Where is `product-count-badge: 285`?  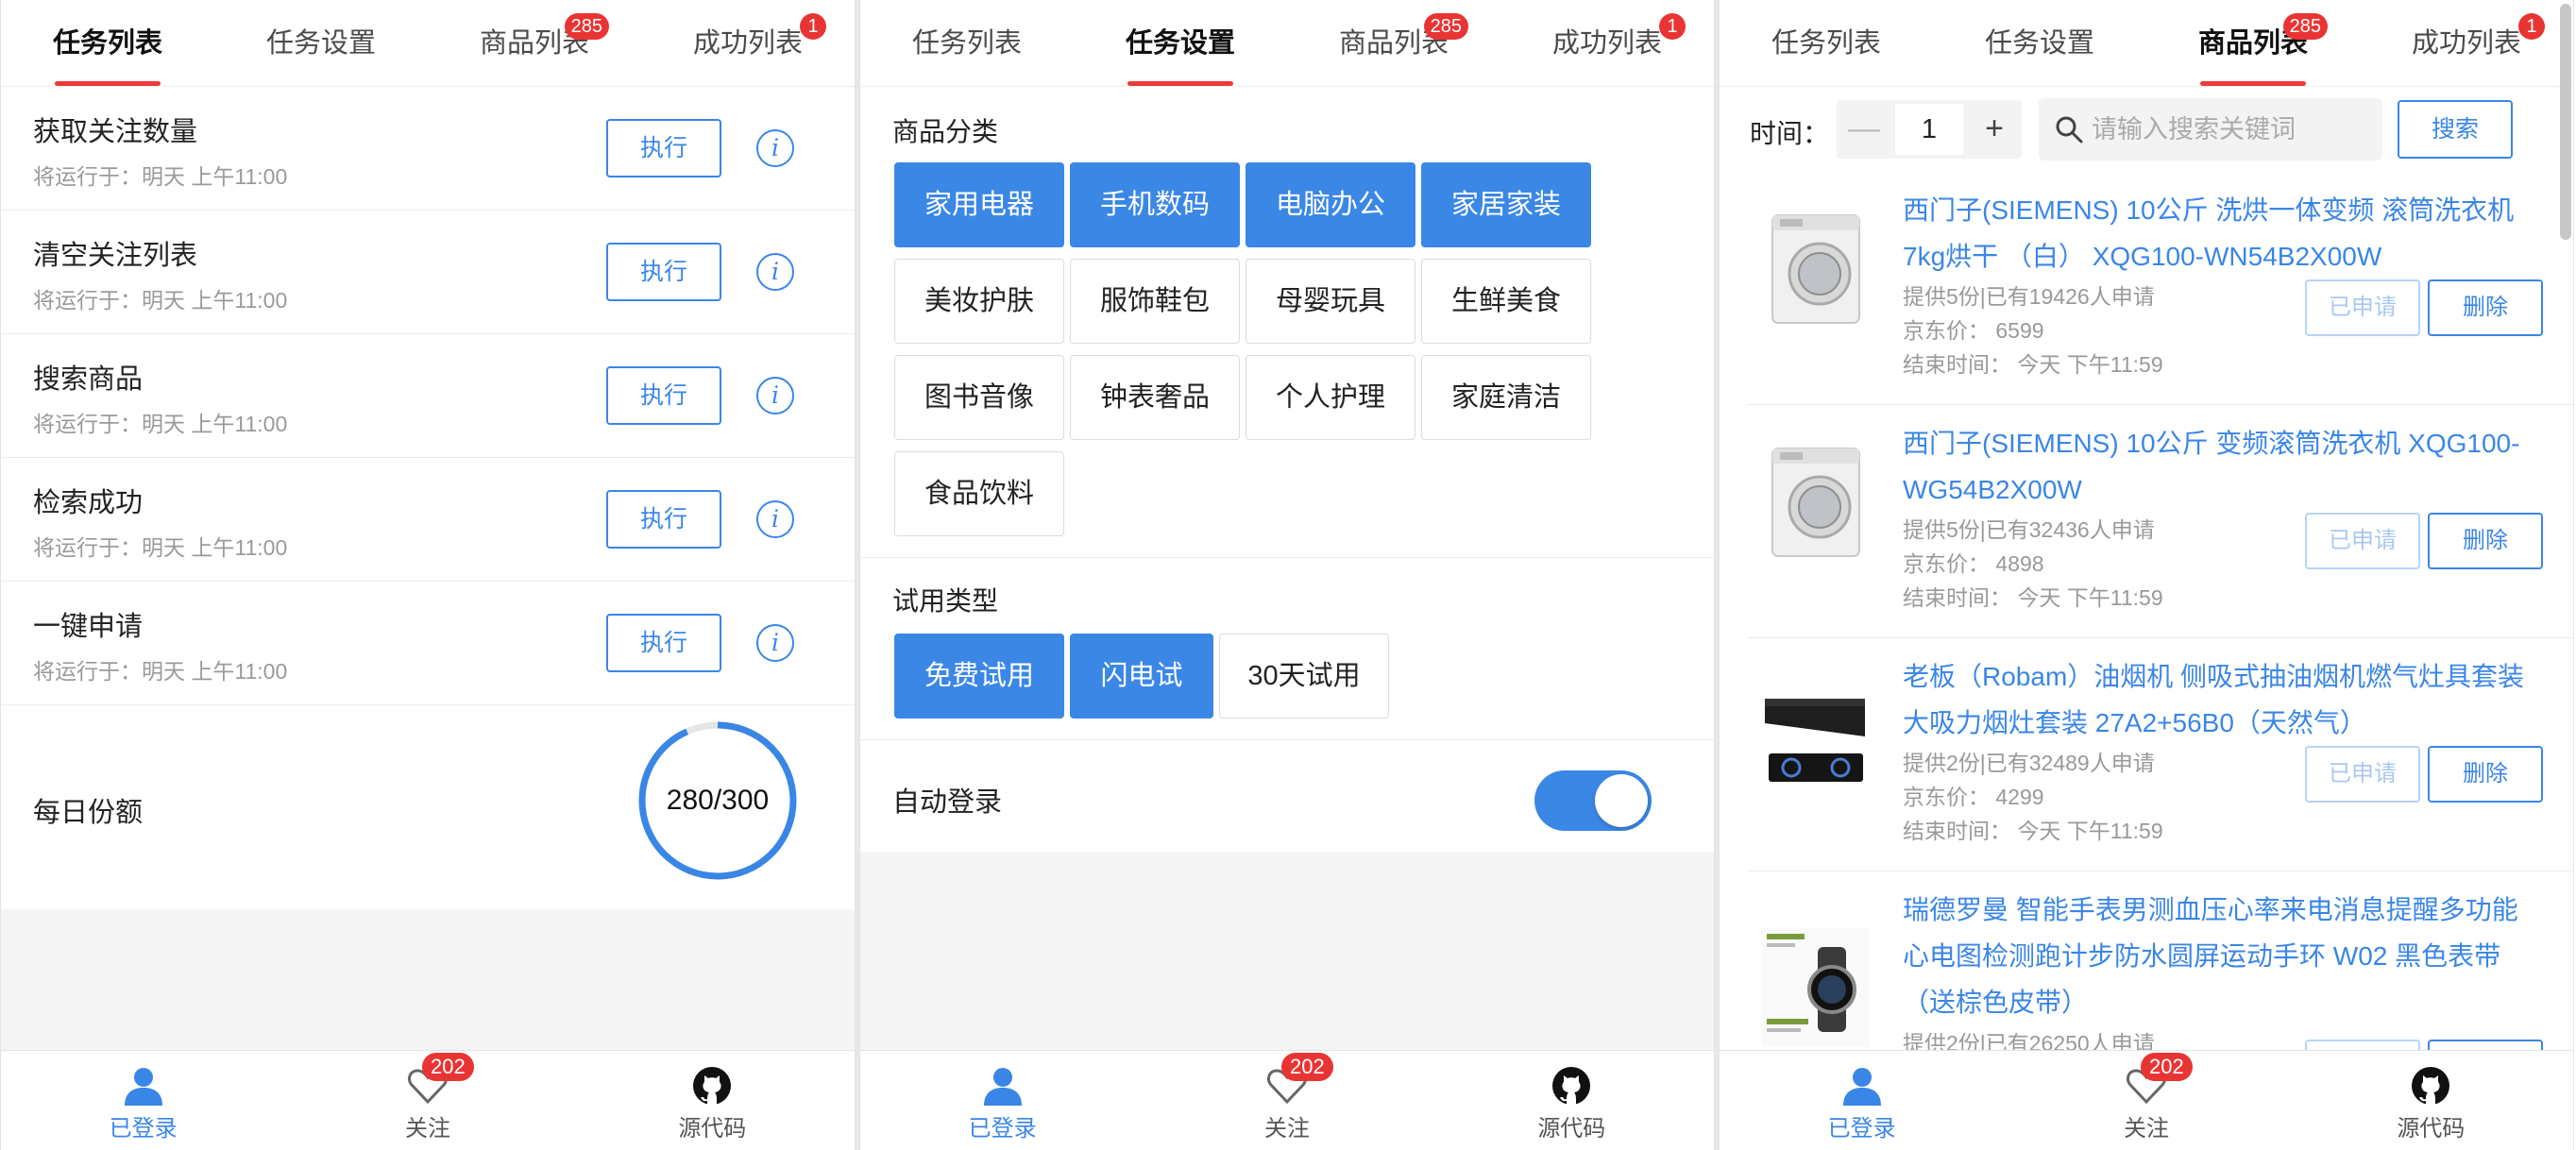 product-count-badge: 285 is located at coordinates (2305, 26).